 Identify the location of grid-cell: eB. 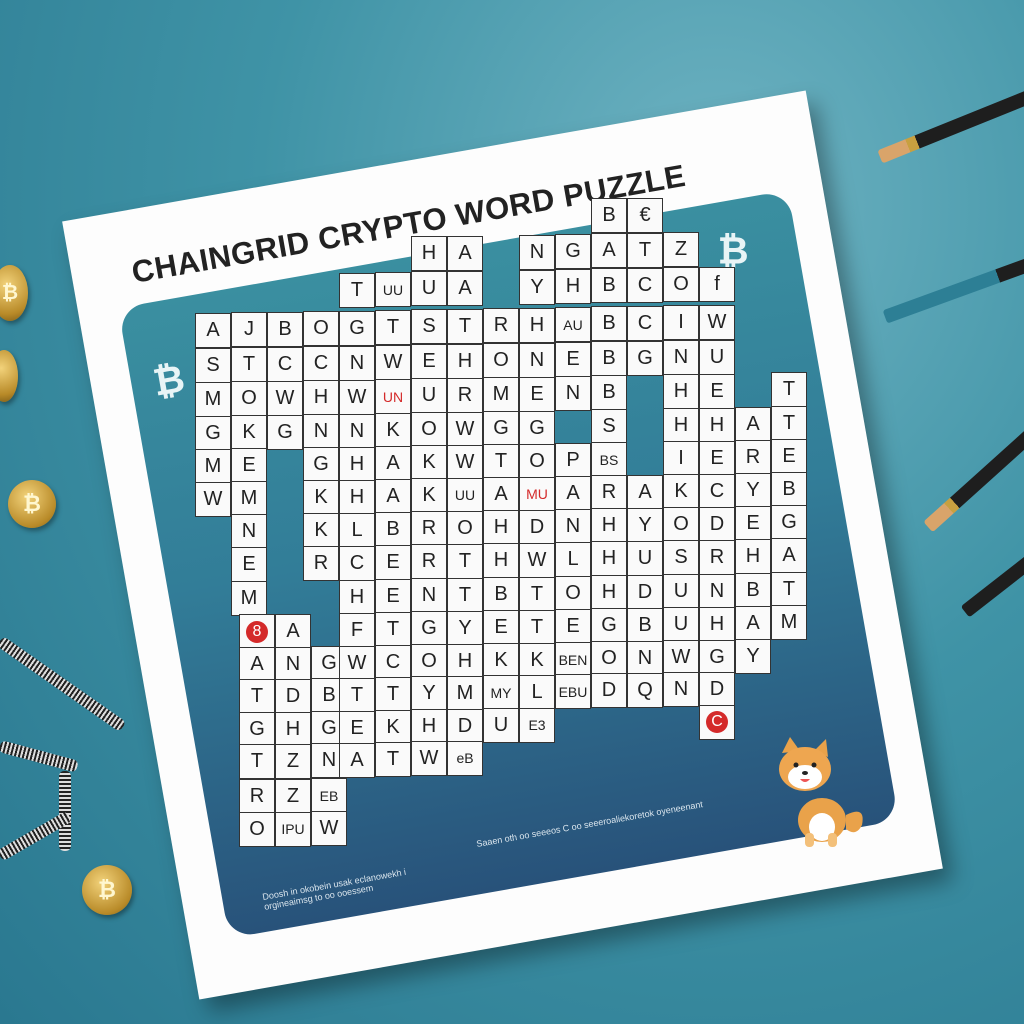
(465, 758).